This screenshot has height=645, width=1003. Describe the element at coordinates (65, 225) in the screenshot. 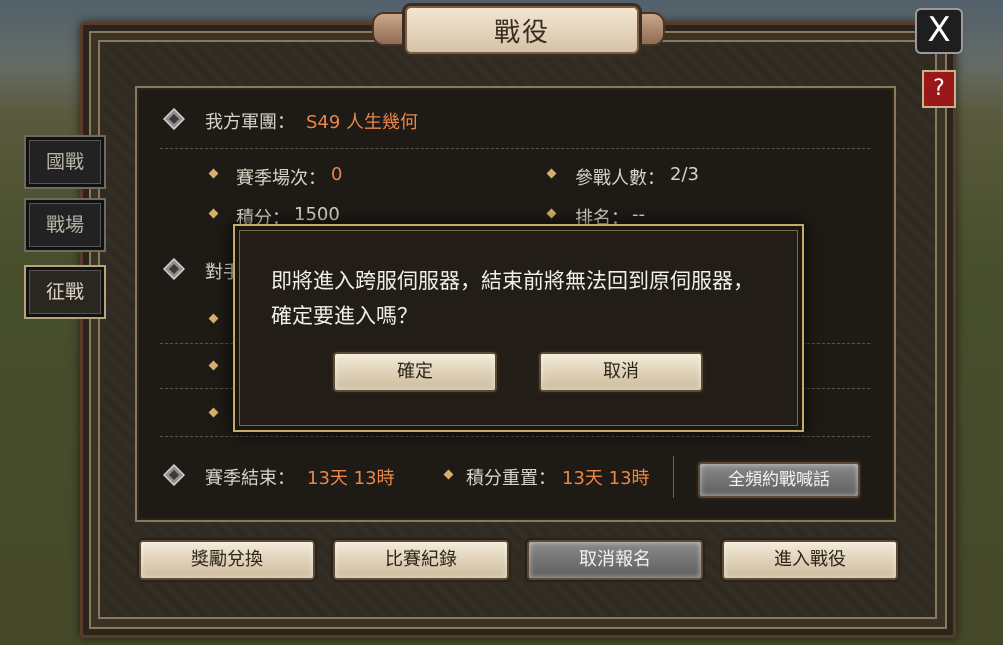

I see `tab-battlefield: 戰場` at that location.